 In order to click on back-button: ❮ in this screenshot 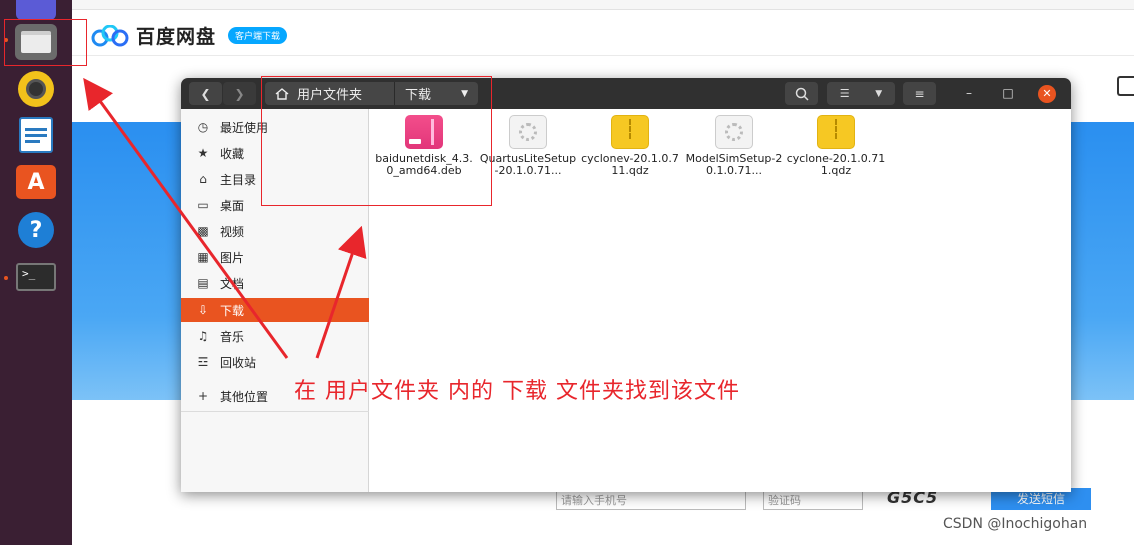, I will do `click(205, 93)`.